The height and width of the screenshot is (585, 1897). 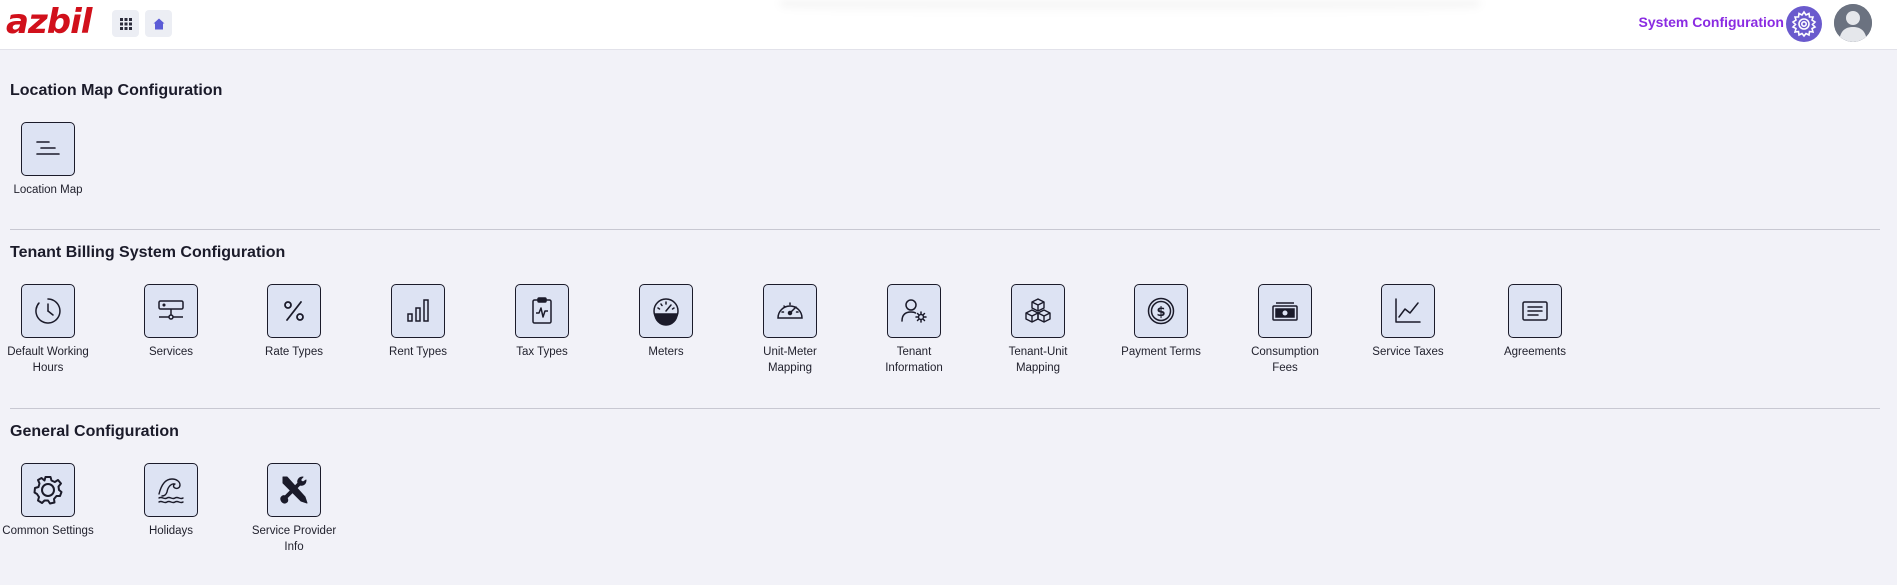 What do you see at coordinates (1711, 22) in the screenshot?
I see `page-title: System Configuration` at bounding box center [1711, 22].